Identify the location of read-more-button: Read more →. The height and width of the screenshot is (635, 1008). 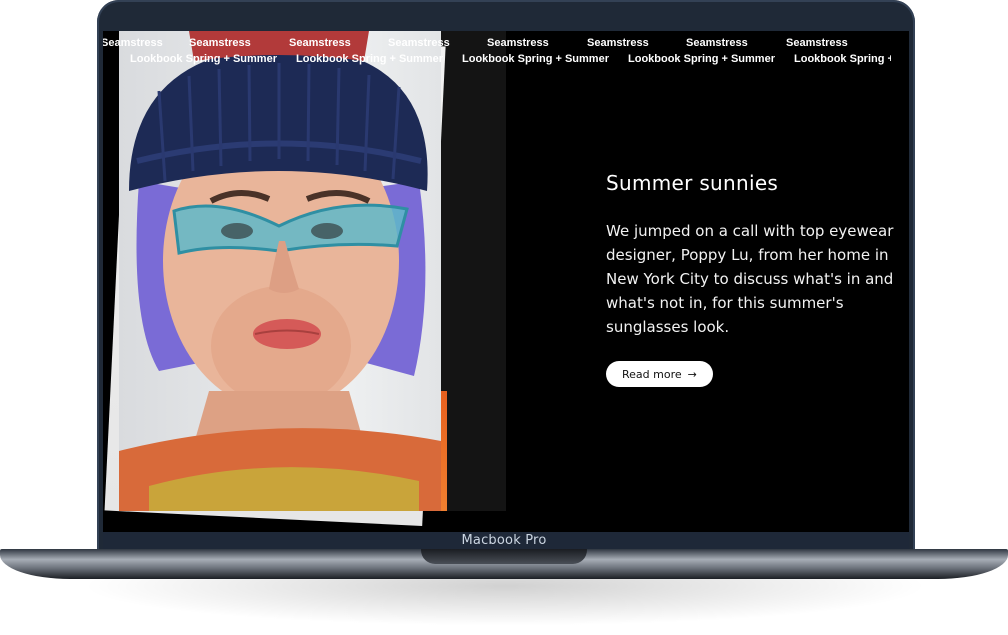
(659, 374).